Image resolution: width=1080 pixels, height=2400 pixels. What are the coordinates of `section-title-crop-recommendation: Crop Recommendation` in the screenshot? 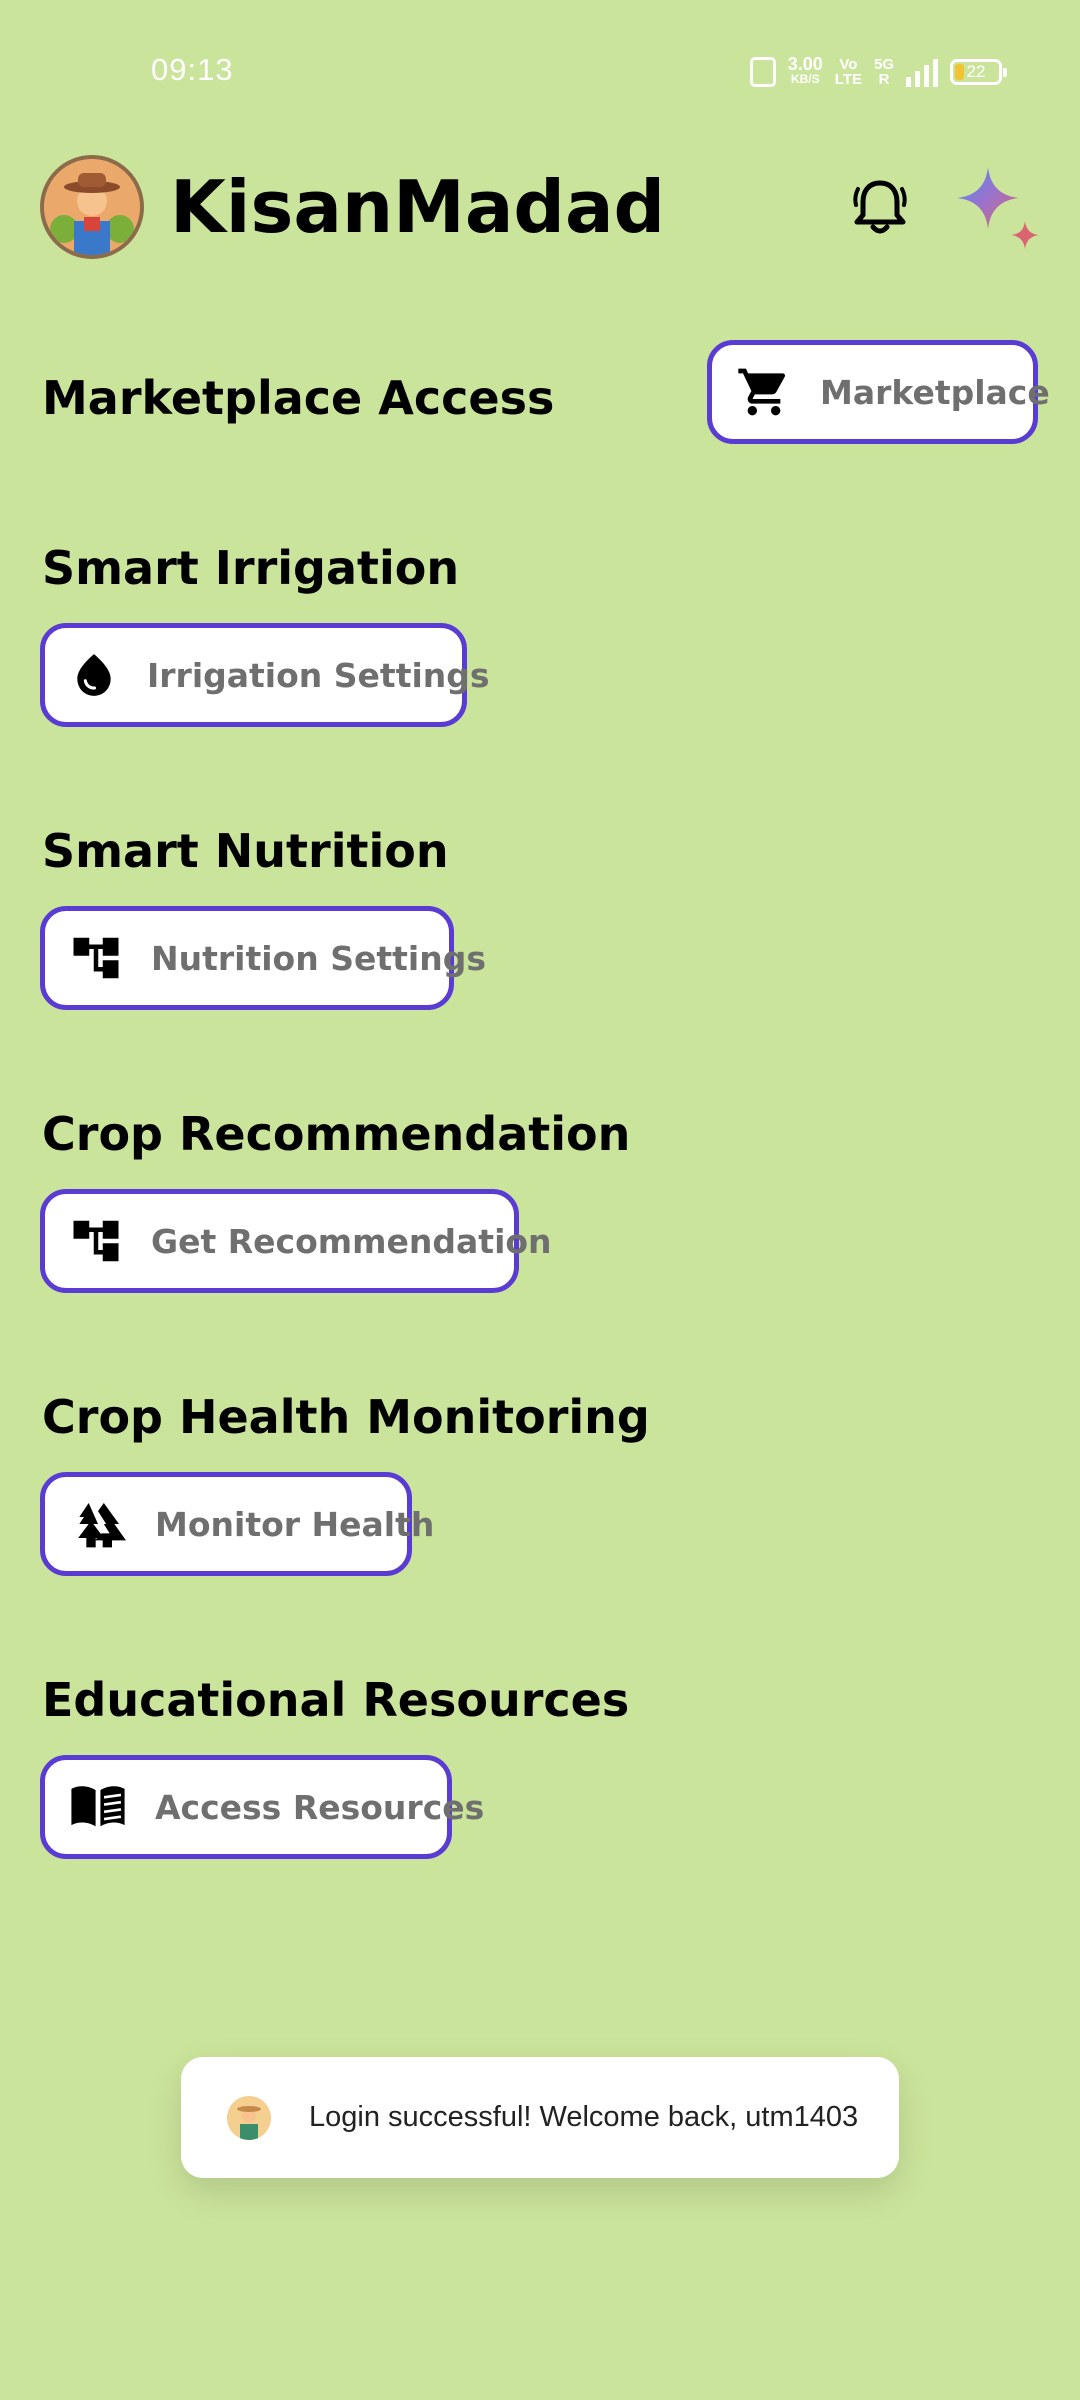 It's located at (336, 1134).